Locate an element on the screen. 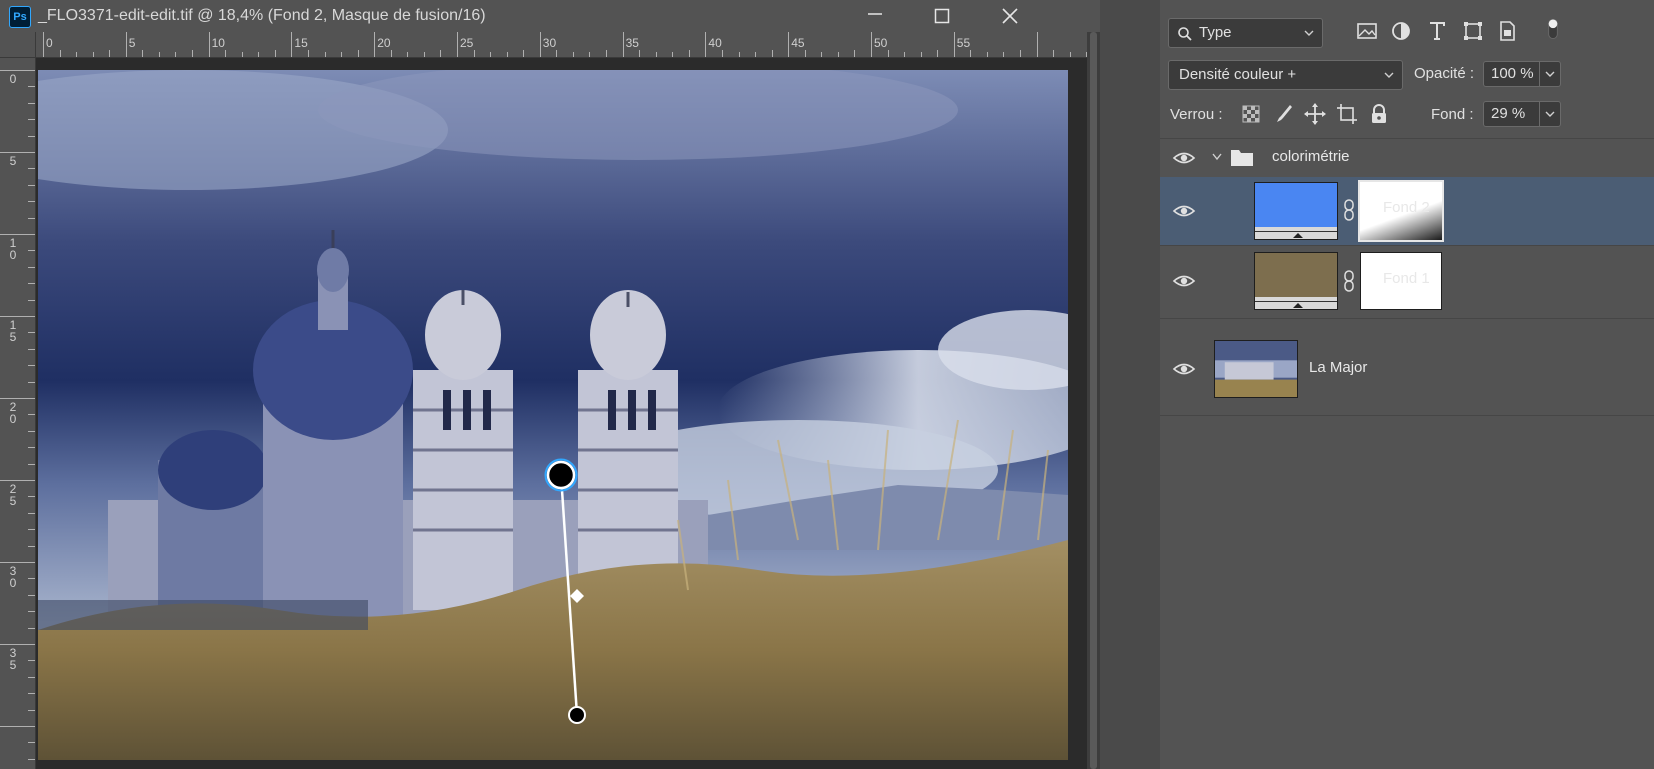 The height and width of the screenshot is (769, 1654). image-layer-thumbnail is located at coordinates (1256, 369).